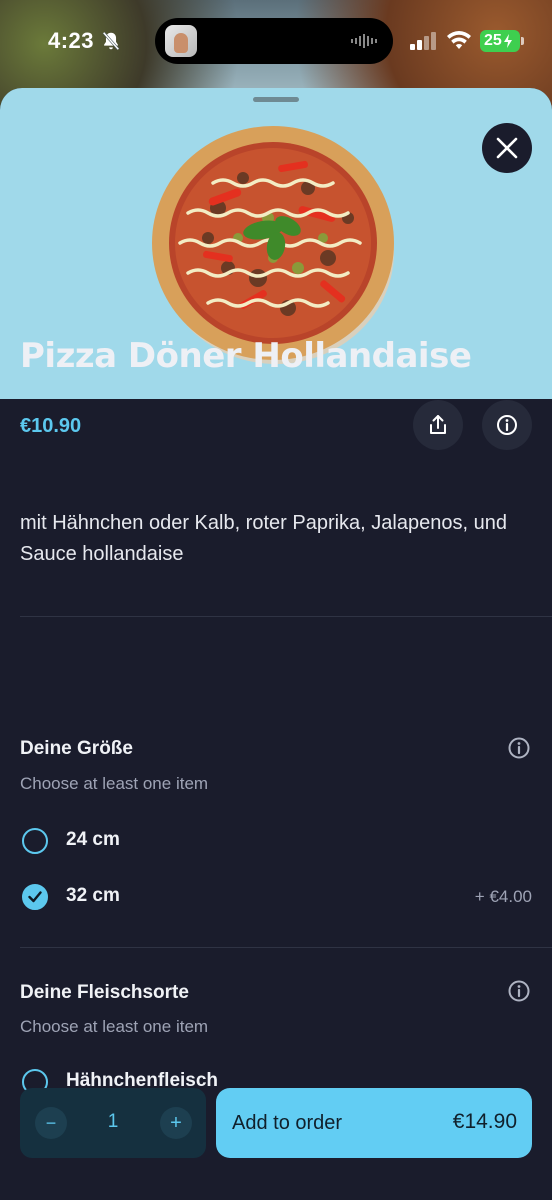 Image resolution: width=552 pixels, height=1200 pixels. Describe the element at coordinates (114, 783) in the screenshot. I see `size-group-subtitle: Choose at least one item` at that location.